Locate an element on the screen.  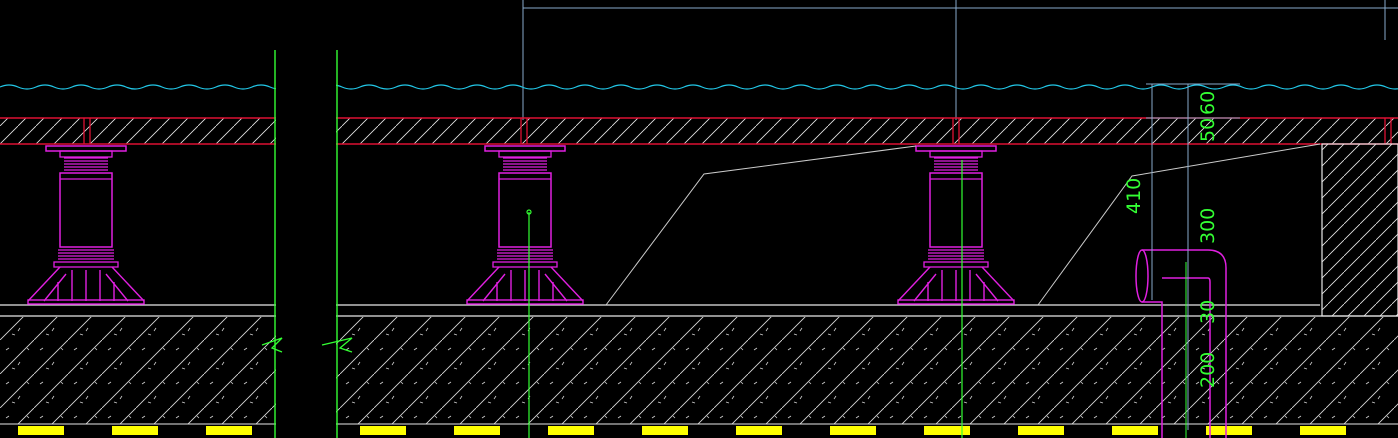
dim-300: 300 is located at coordinates (1208, 226).